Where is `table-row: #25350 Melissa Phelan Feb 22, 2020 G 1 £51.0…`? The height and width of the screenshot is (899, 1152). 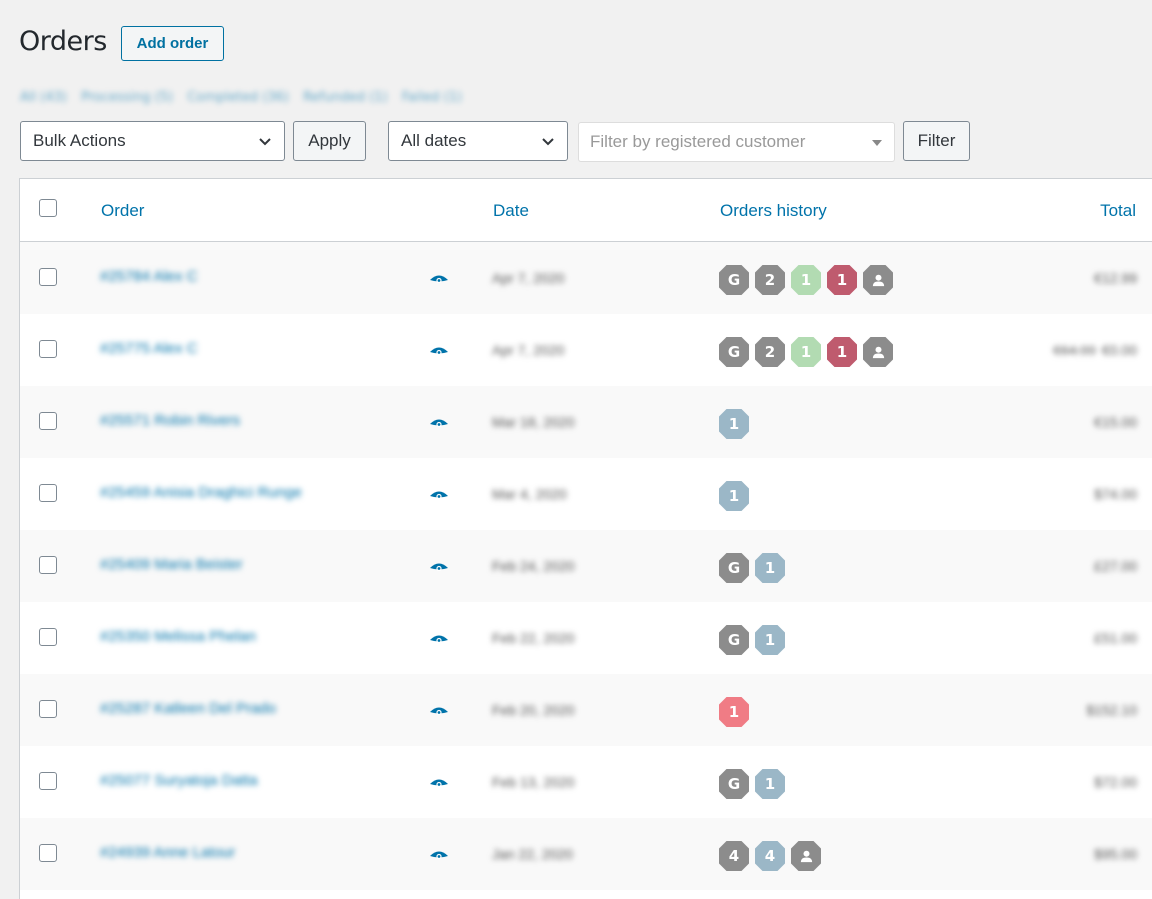 table-row: #25350 Melissa Phelan Feb 22, 2020 G 1 £51.0… is located at coordinates (586, 638).